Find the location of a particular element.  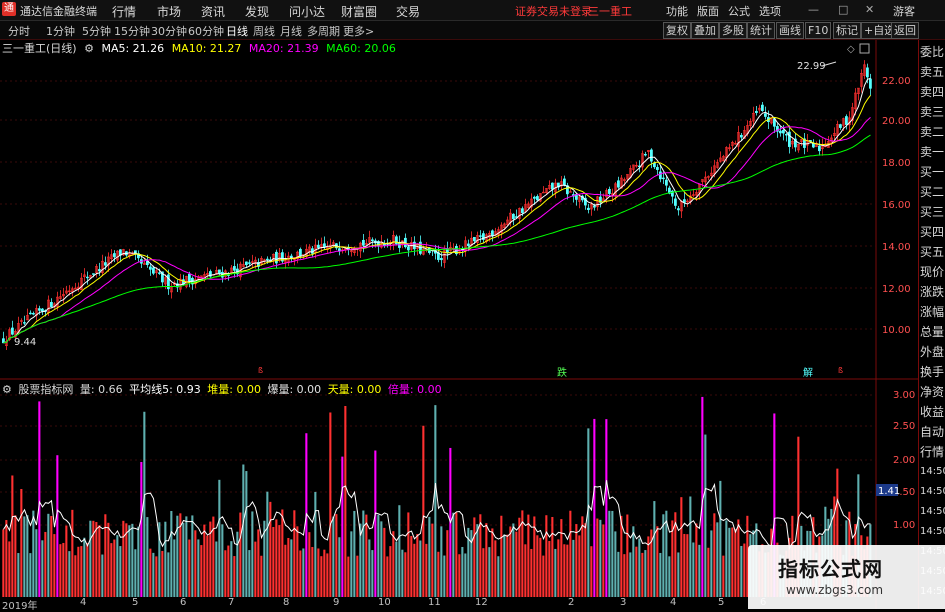

menu-caifuquan: 财富圈 is located at coordinates (359, 11).